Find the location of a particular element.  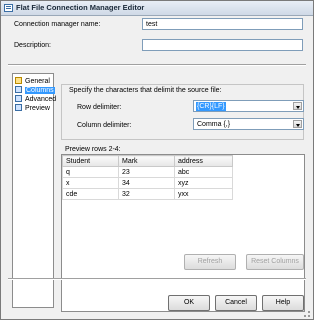

nav-item-advanced: Advanced is located at coordinates (35, 99).